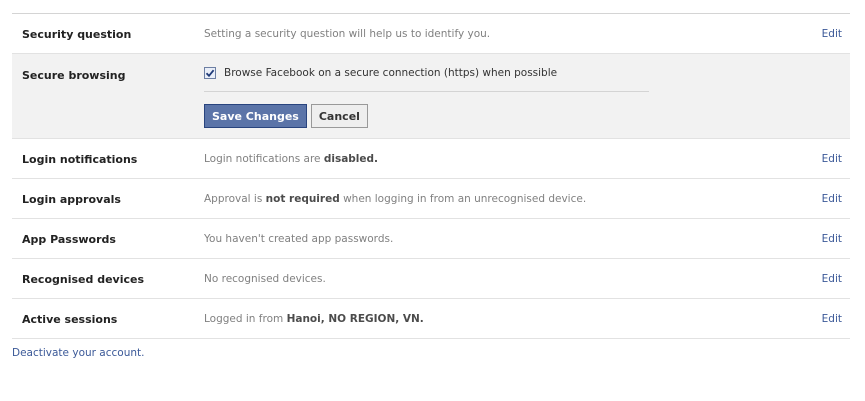 Image resolution: width=865 pixels, height=401 pixels. I want to click on cancel-button: Cancel, so click(339, 116).